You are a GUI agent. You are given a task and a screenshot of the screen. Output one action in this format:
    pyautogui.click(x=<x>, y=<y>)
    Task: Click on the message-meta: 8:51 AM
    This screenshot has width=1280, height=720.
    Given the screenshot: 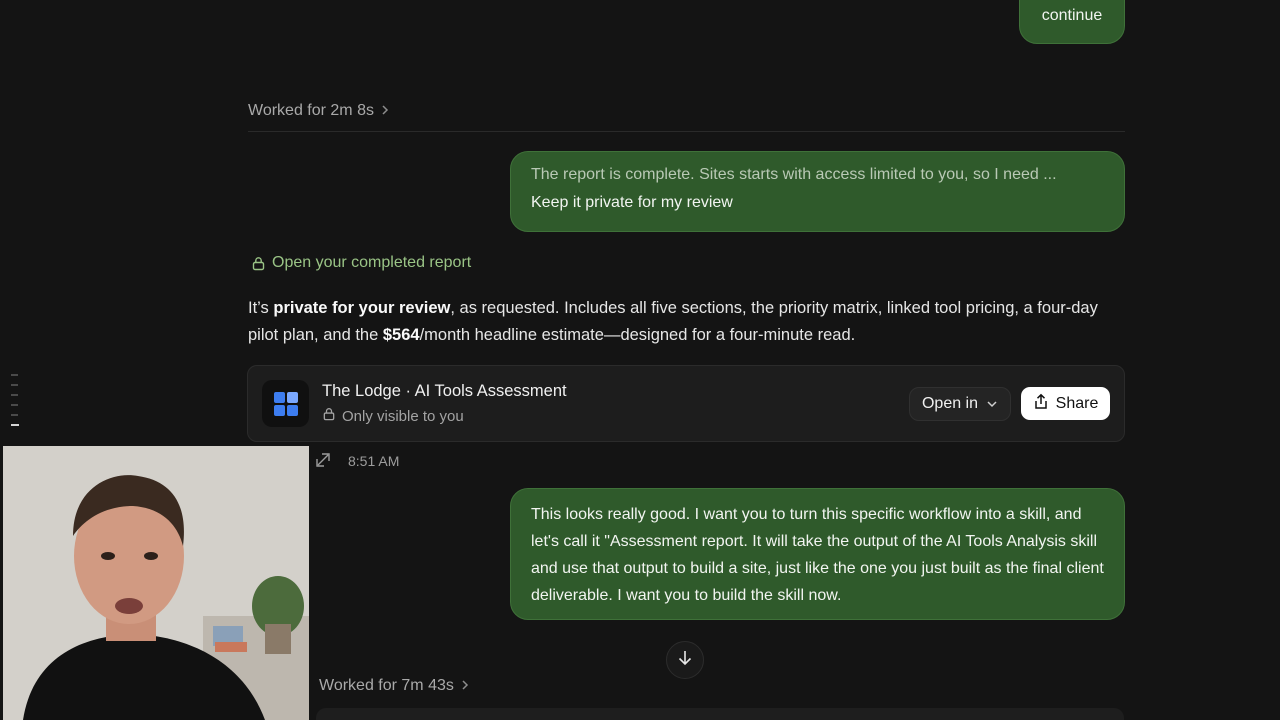 What is the action you would take?
    pyautogui.click(x=357, y=461)
    